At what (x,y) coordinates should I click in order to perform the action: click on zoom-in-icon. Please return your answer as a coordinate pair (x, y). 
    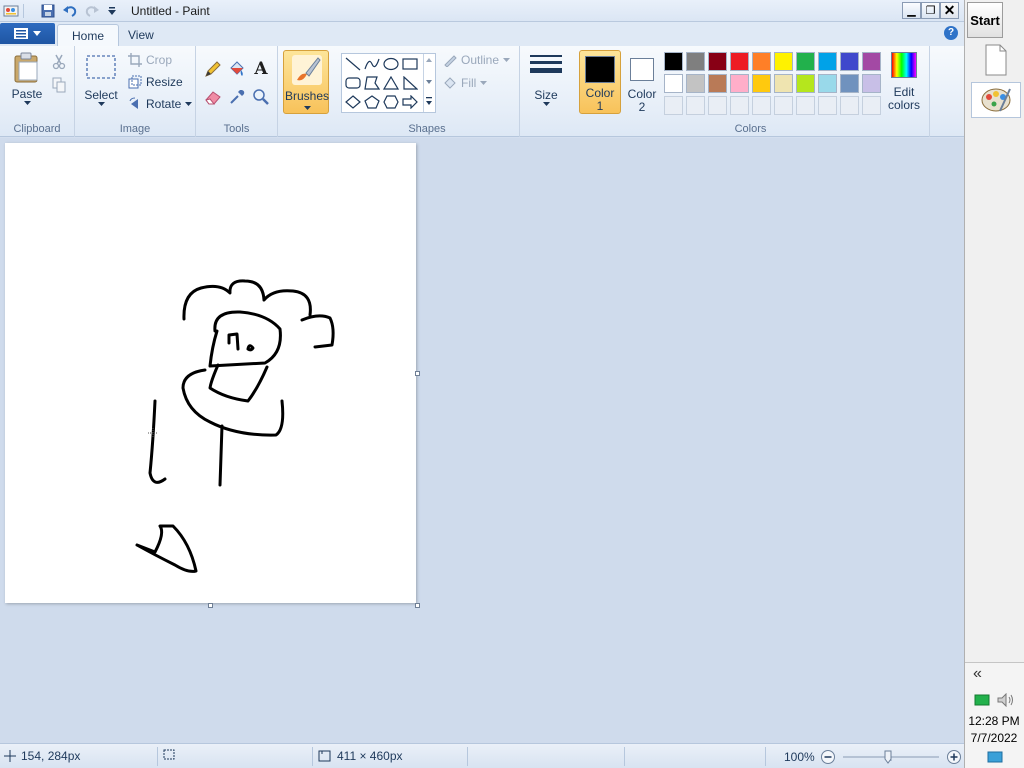
    Looking at the image, I should click on (954, 757).